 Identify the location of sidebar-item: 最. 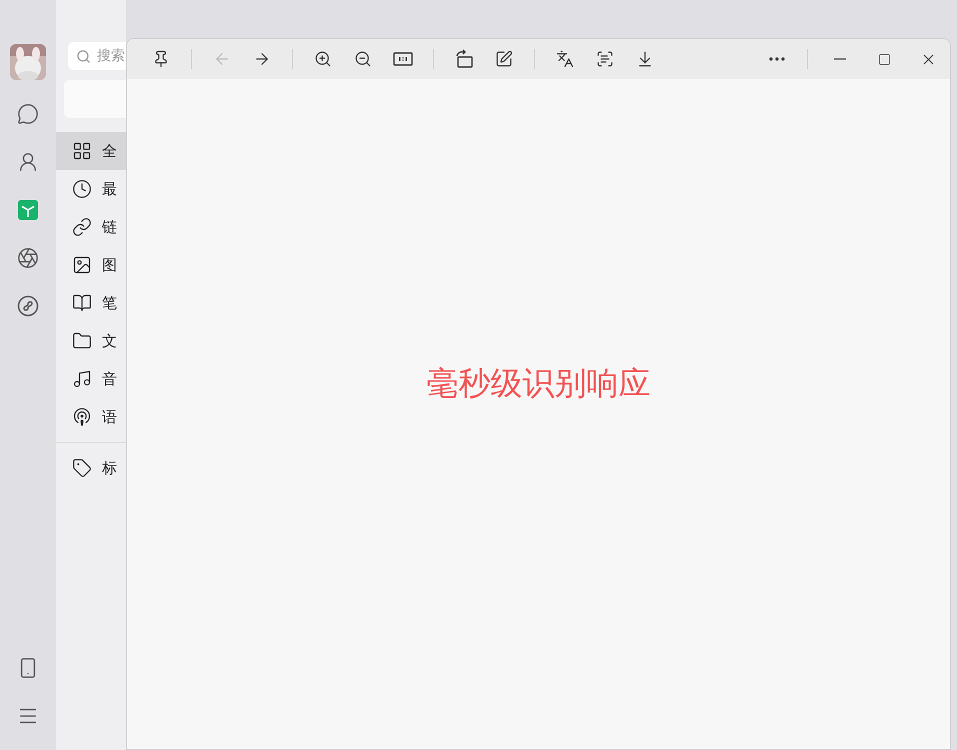
(91, 189).